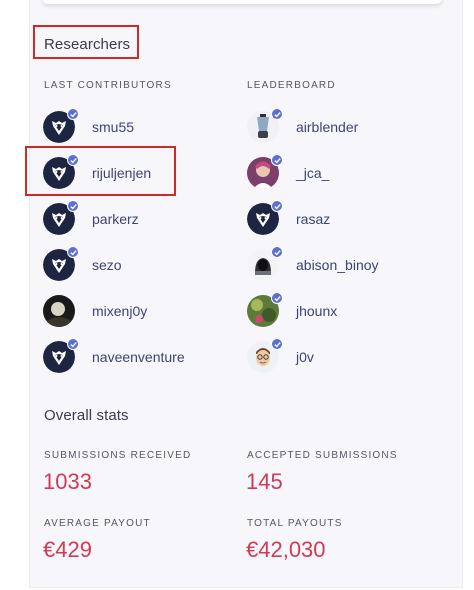 The width and height of the screenshot is (474, 590). What do you see at coordinates (87, 44) in the screenshot?
I see `researchers-title: Researchers` at bounding box center [87, 44].